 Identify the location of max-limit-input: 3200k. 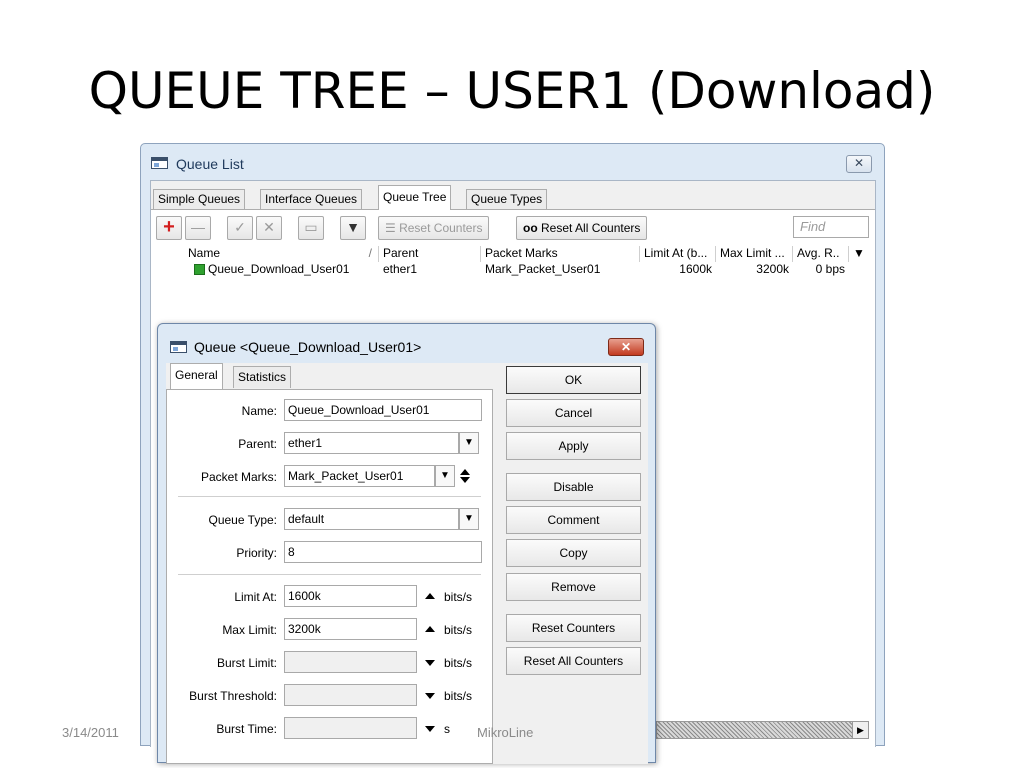
(350, 629).